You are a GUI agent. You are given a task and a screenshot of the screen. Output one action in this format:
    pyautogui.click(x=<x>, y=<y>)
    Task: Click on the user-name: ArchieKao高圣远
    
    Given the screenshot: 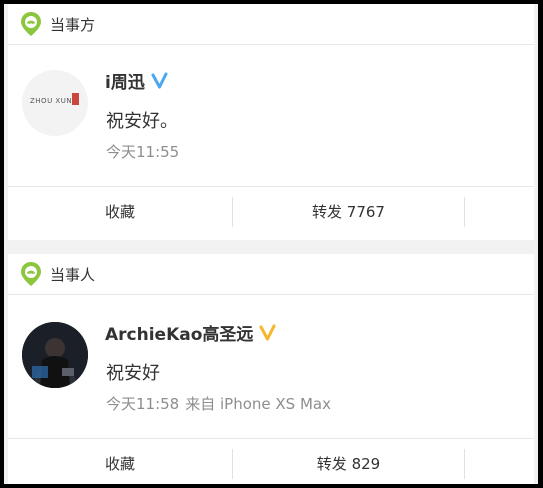 What is the action you would take?
    pyautogui.click(x=179, y=332)
    